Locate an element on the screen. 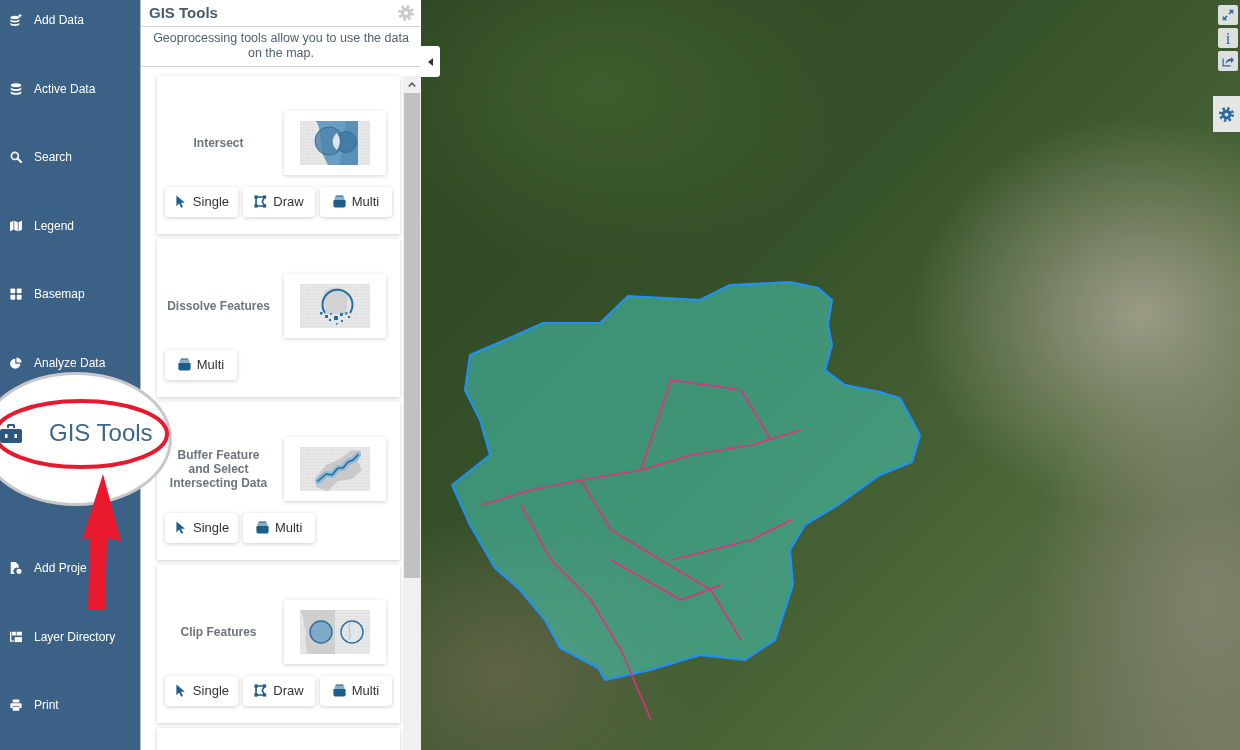 The image size is (1240, 750). folded-map-icon is located at coordinates (16, 225).